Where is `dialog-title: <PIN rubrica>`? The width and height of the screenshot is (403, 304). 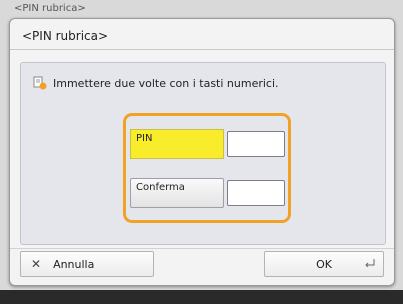
dialog-title: <PIN rubrica> is located at coordinates (65, 36).